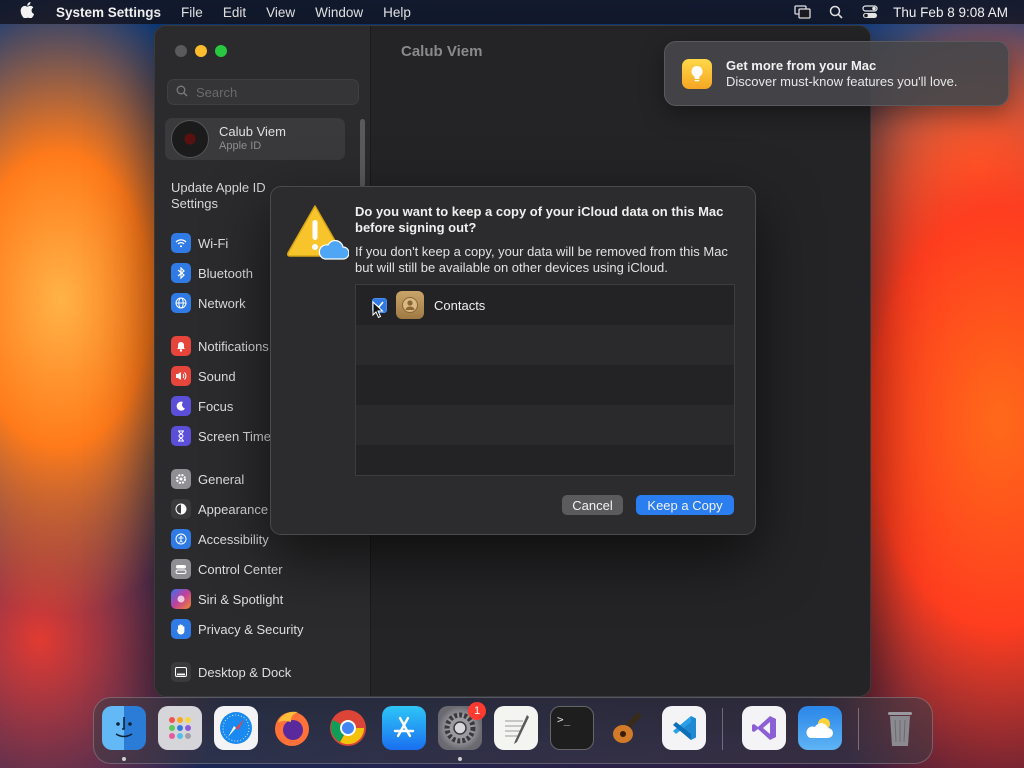  I want to click on safari-icon, so click(236, 728).